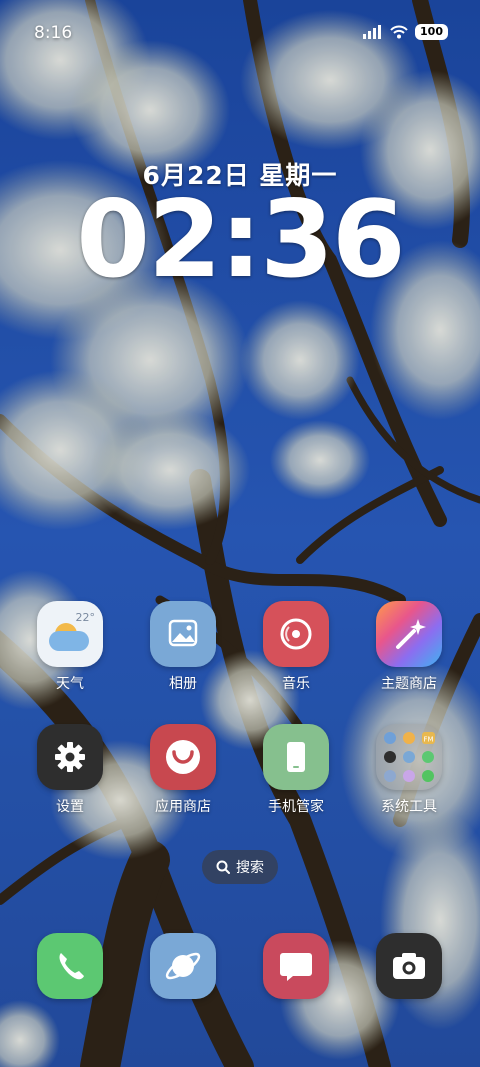 The image size is (480, 1067). I want to click on dock-phone, so click(70, 966).